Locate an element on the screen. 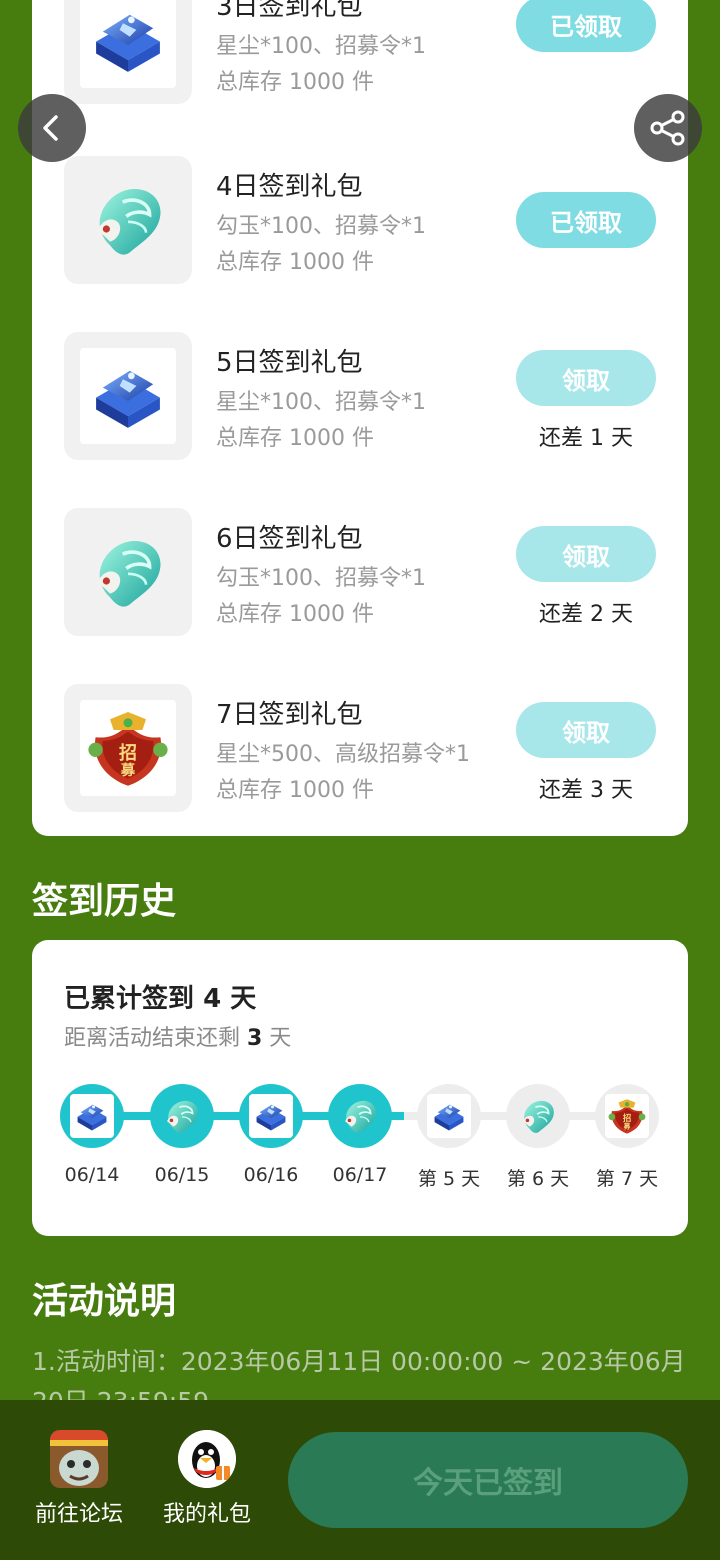 Image resolution: width=720 pixels, height=1560 pixels. days-remaining-text: 还差 2 天 is located at coordinates (586, 614).